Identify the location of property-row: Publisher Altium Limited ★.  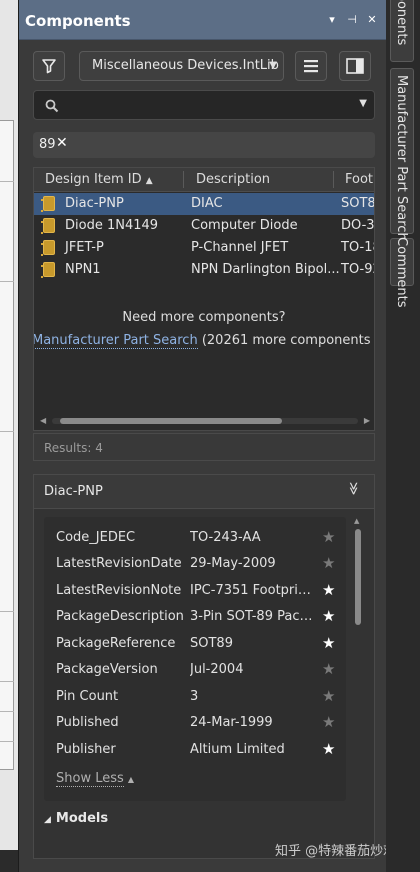
(198, 750).